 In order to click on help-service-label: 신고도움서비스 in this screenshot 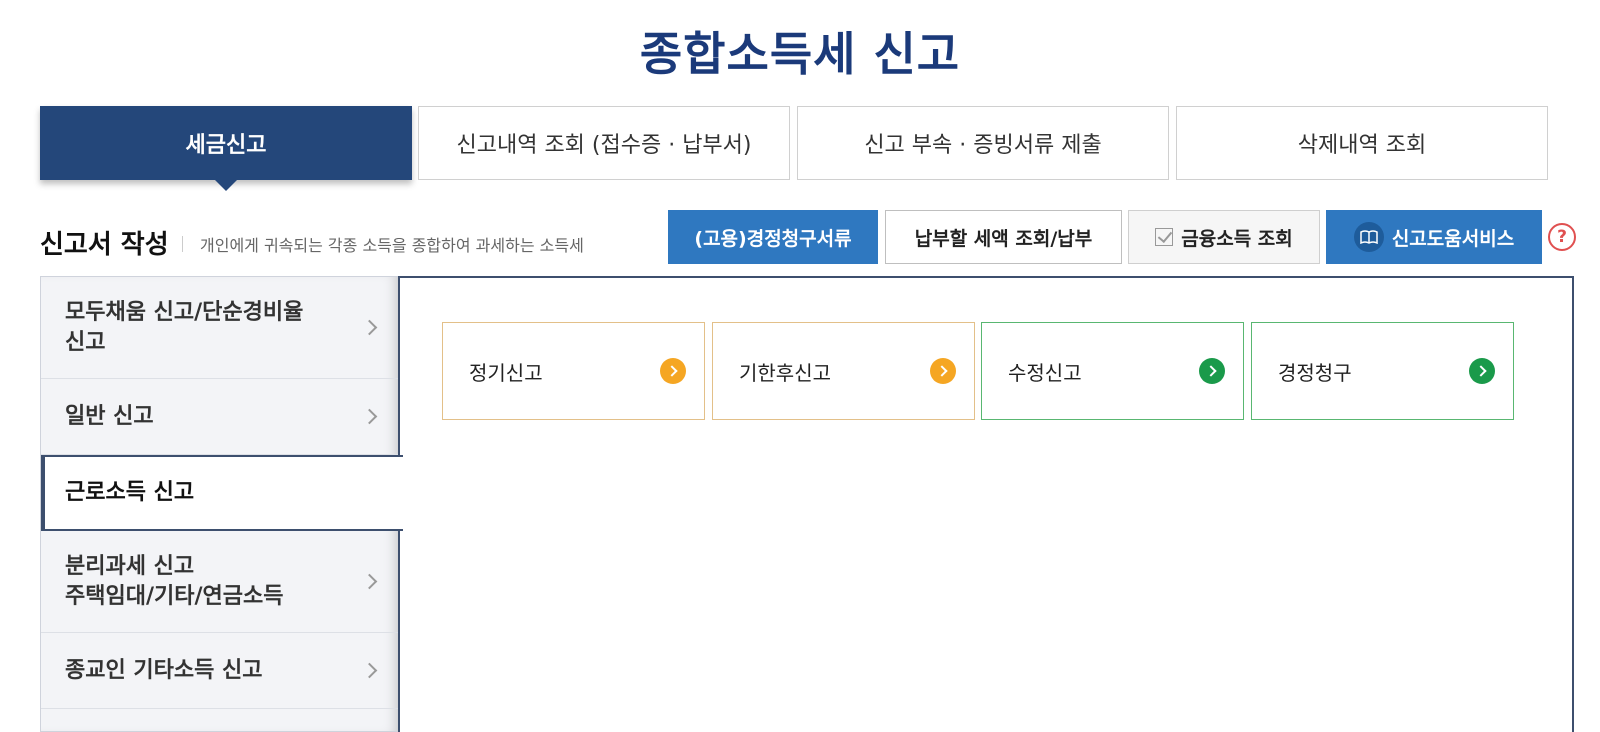, I will do `click(1453, 238)`.